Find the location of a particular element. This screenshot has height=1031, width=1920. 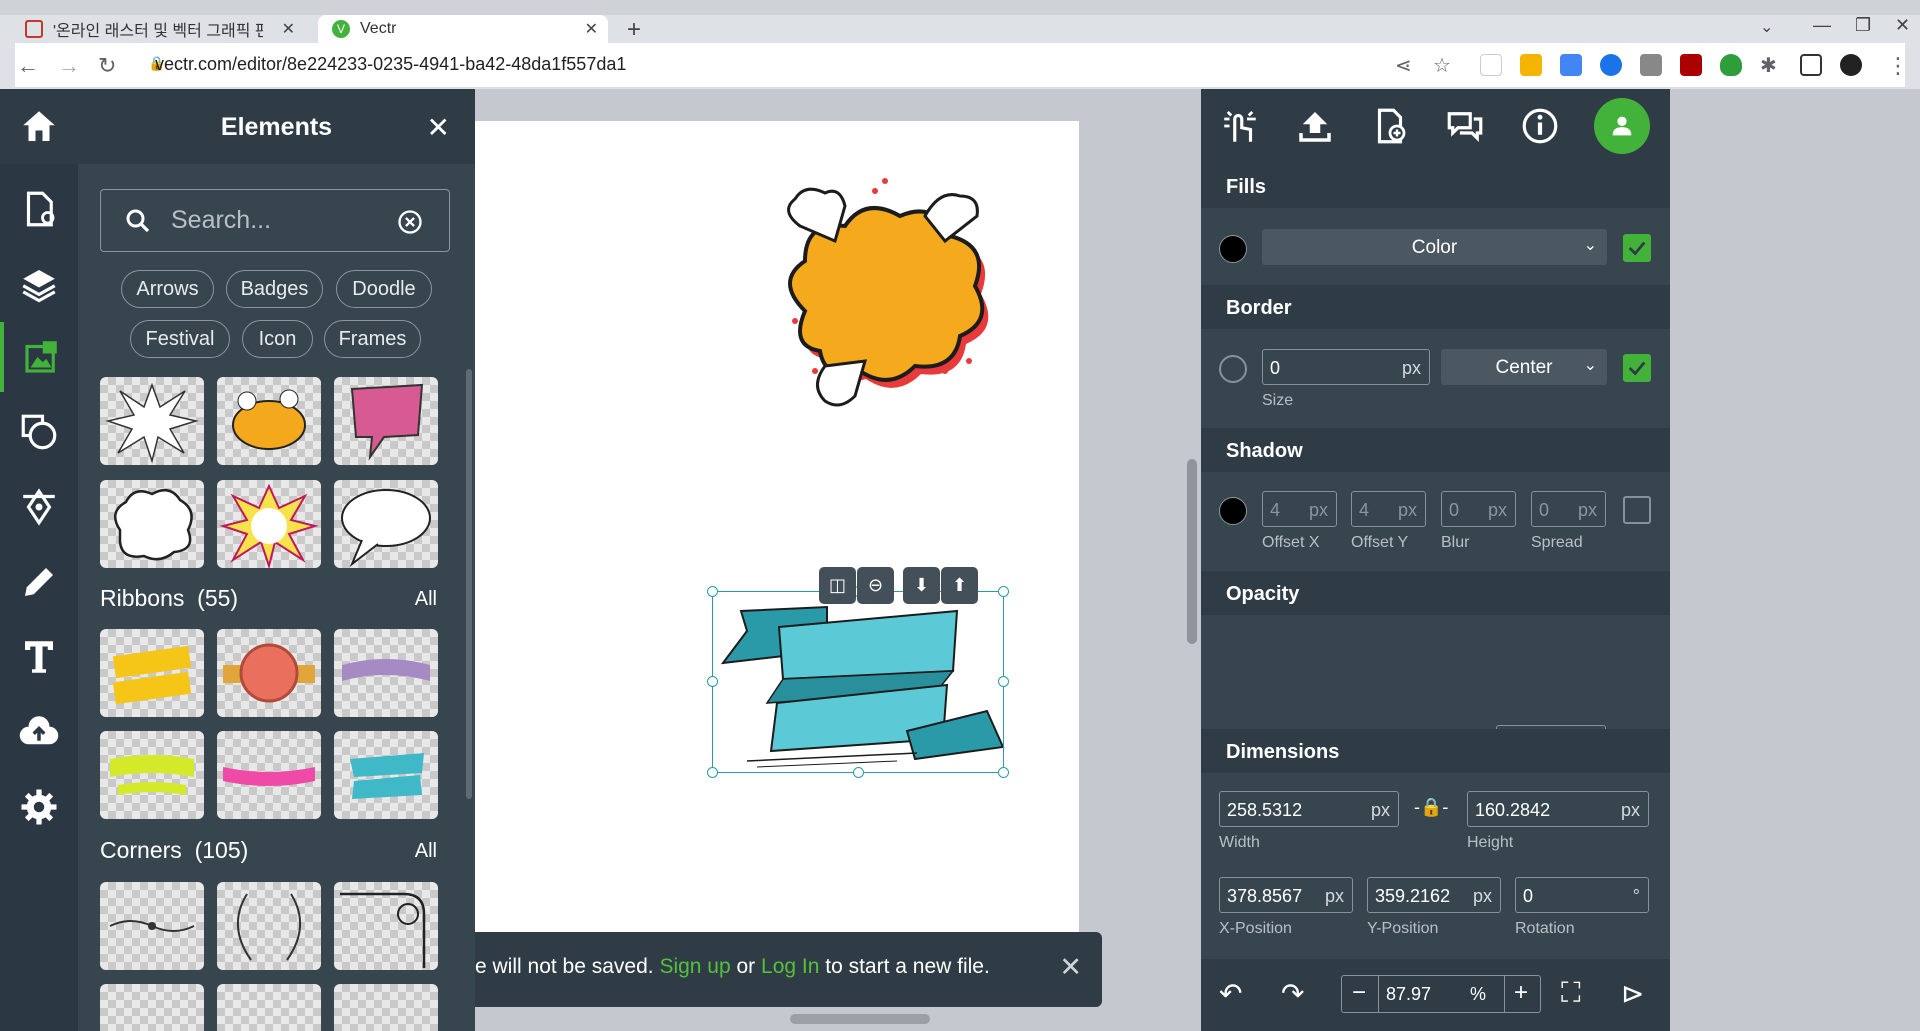

user-account-button is located at coordinates (1622, 126).